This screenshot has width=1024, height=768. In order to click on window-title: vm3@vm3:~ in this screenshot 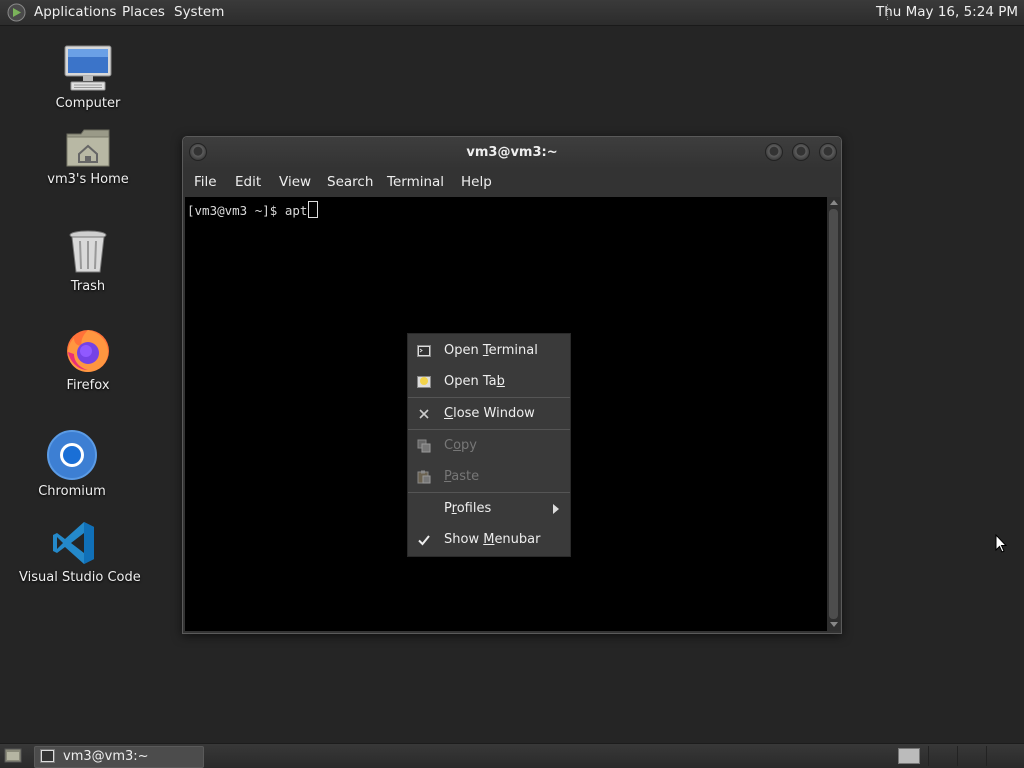, I will do `click(512, 152)`.